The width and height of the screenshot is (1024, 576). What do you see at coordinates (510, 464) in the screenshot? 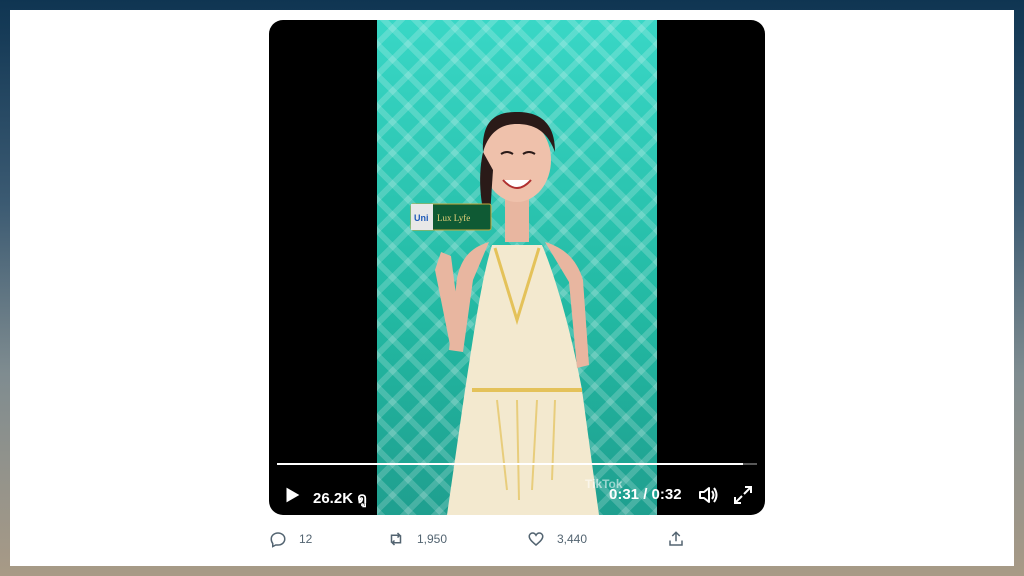
I see `video-progress-fill` at bounding box center [510, 464].